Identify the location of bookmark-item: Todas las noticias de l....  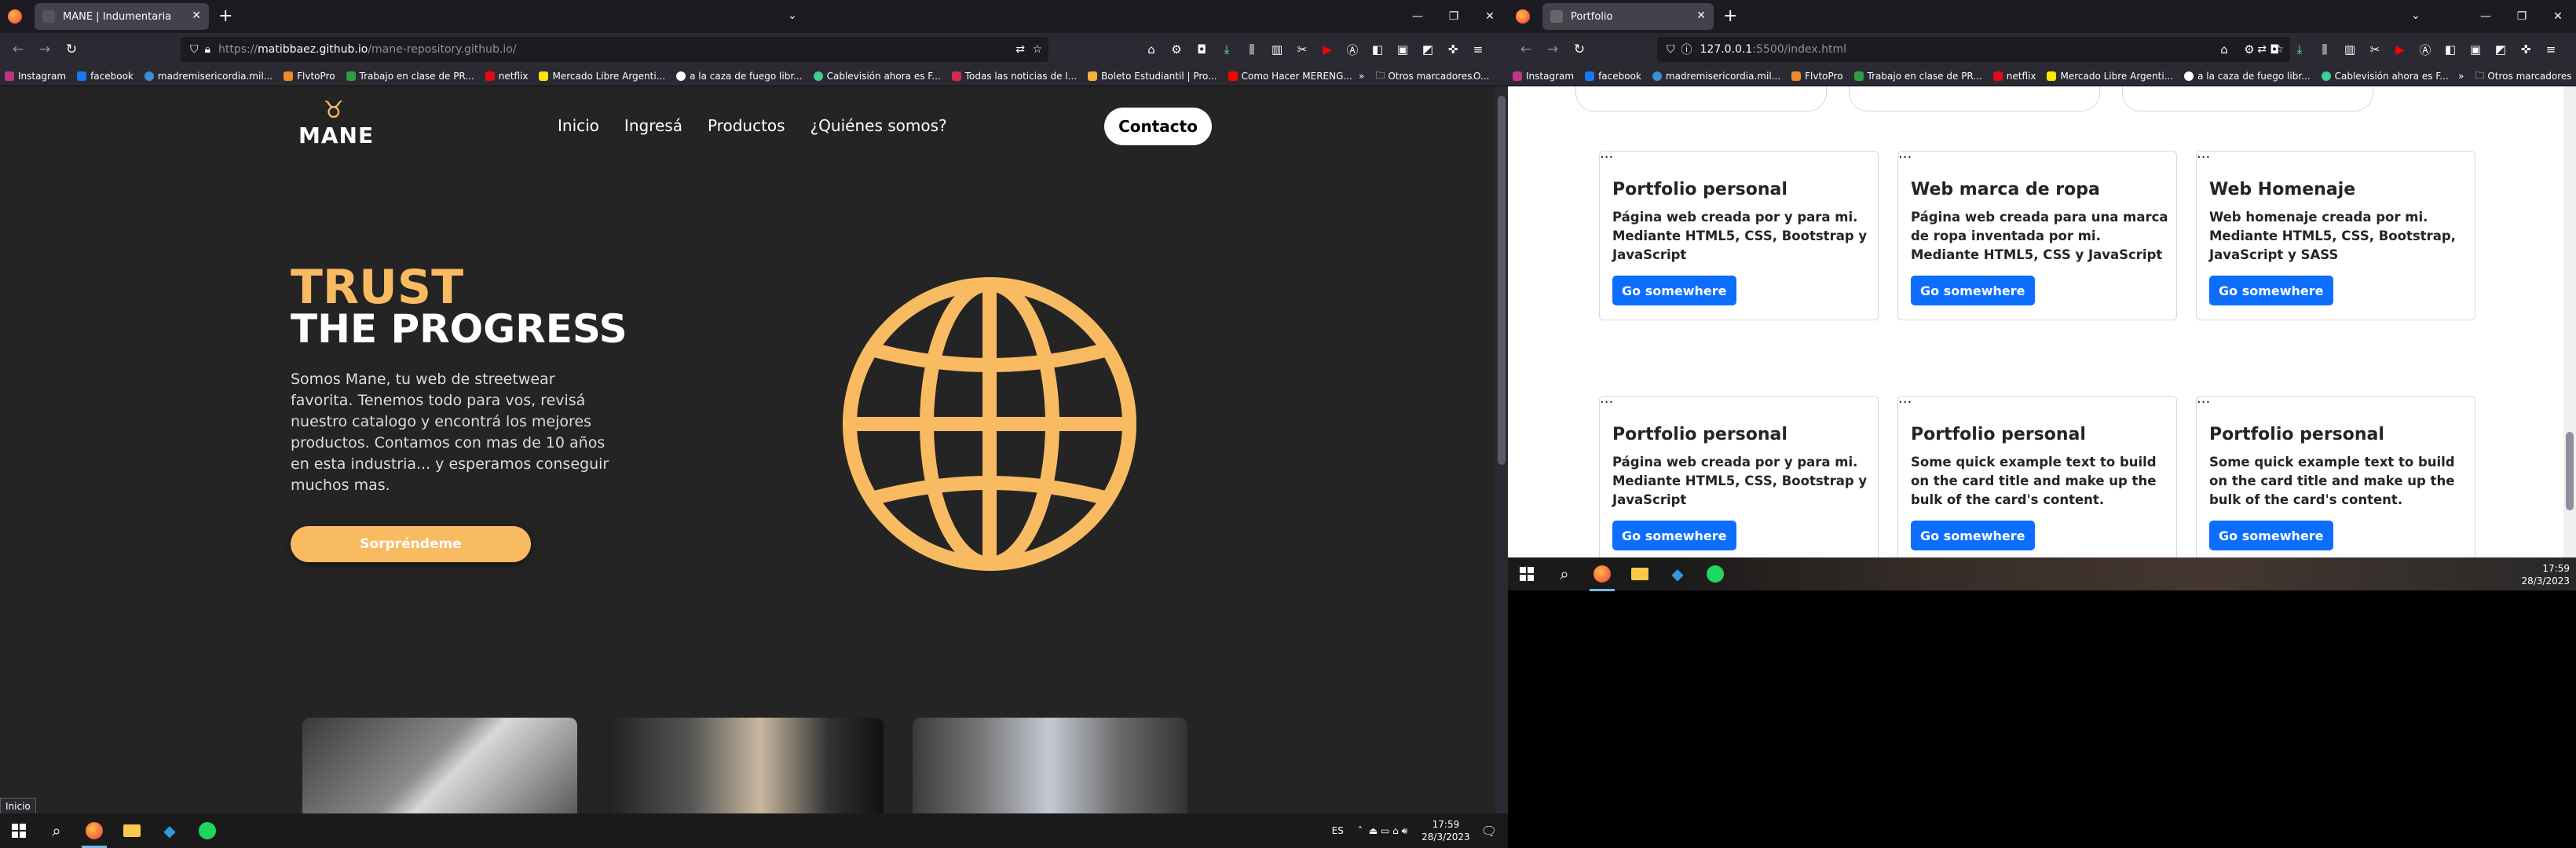
(1014, 76).